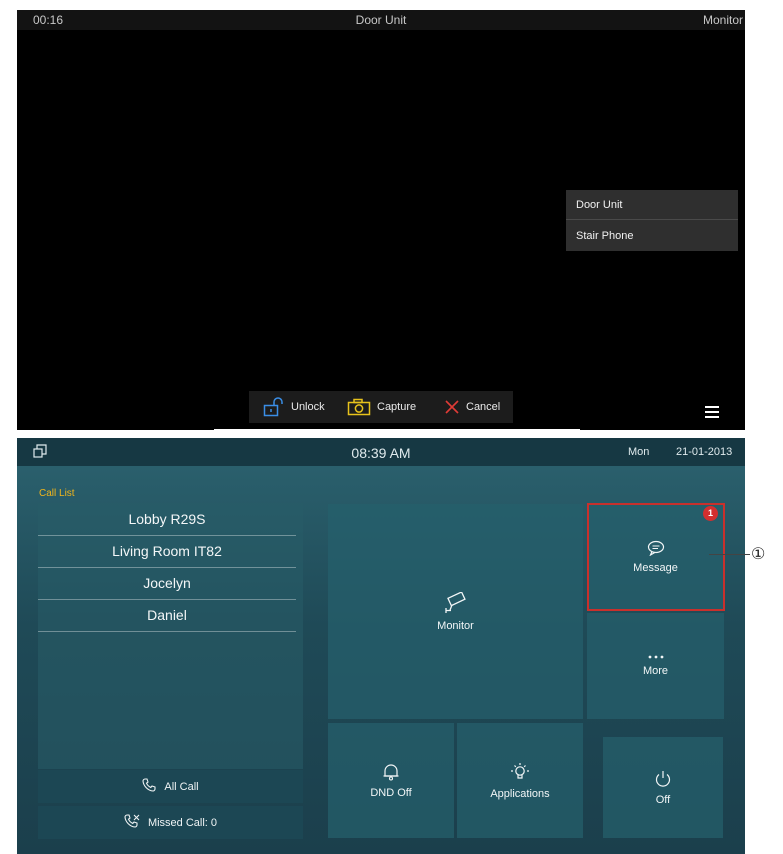 This screenshot has height=854, width=783. What do you see at coordinates (729, 554) in the screenshot?
I see `callout-line` at bounding box center [729, 554].